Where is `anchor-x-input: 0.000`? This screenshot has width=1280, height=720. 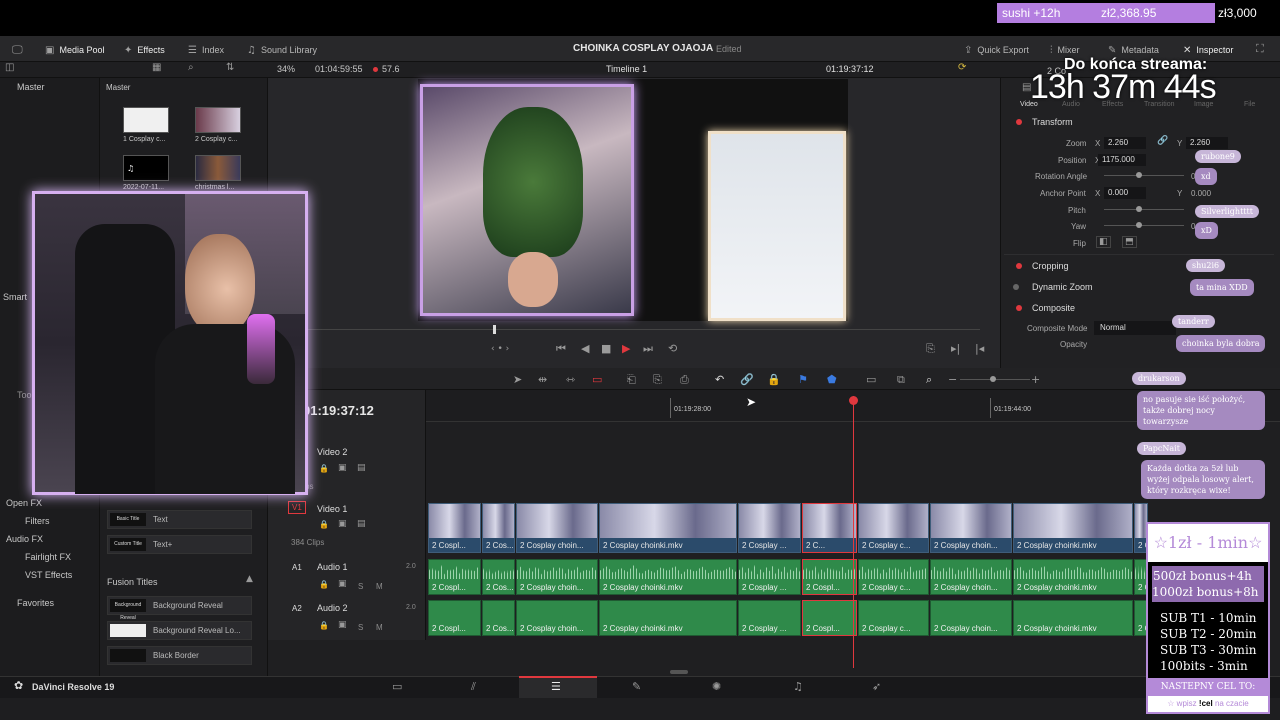 anchor-x-input: 0.000 is located at coordinates (1125, 193).